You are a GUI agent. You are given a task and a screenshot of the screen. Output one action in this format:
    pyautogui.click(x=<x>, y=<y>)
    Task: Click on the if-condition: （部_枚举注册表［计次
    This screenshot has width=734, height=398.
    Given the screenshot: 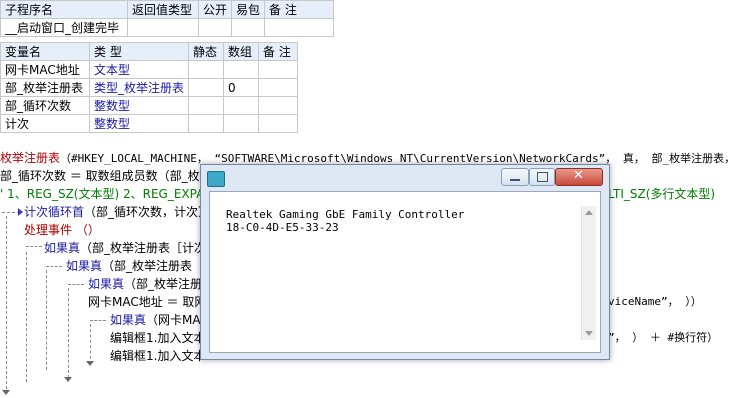 What is the action you would take?
    pyautogui.click(x=143, y=248)
    